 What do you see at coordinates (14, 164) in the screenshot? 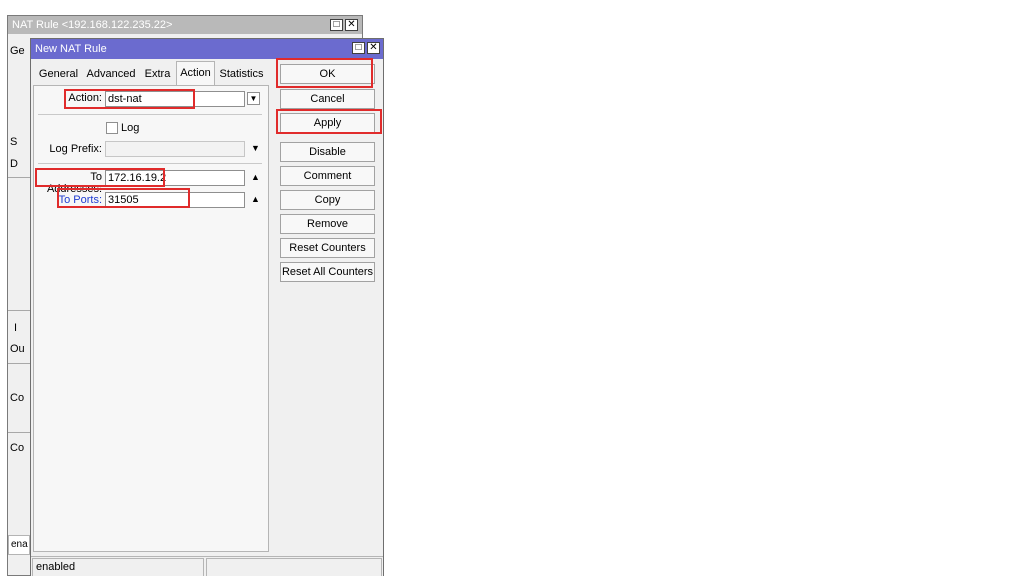
I see `background-label-fragment: D` at bounding box center [14, 164].